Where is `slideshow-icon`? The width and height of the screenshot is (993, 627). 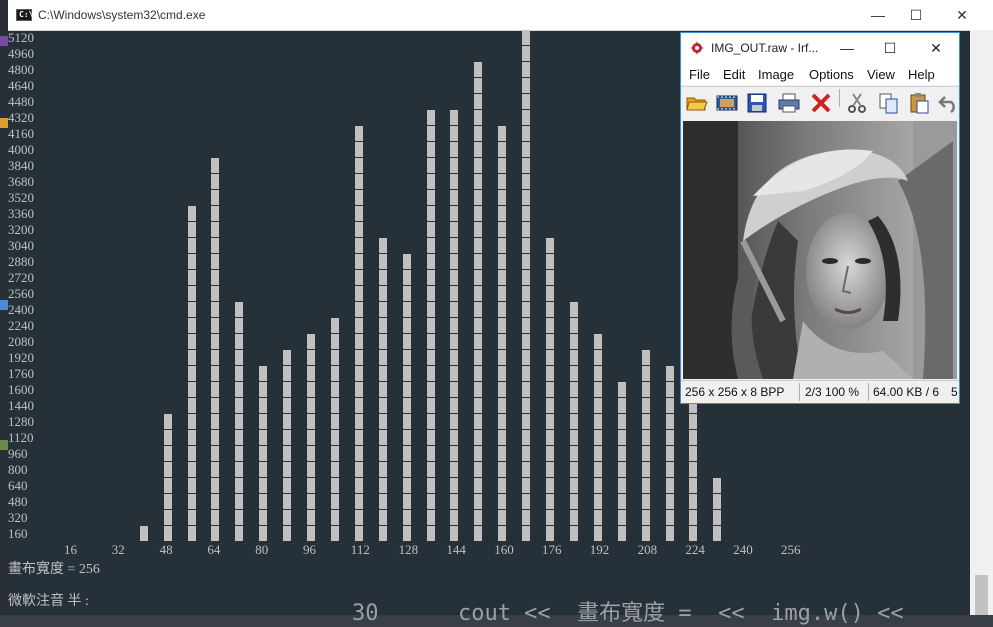
slideshow-icon is located at coordinates (727, 103).